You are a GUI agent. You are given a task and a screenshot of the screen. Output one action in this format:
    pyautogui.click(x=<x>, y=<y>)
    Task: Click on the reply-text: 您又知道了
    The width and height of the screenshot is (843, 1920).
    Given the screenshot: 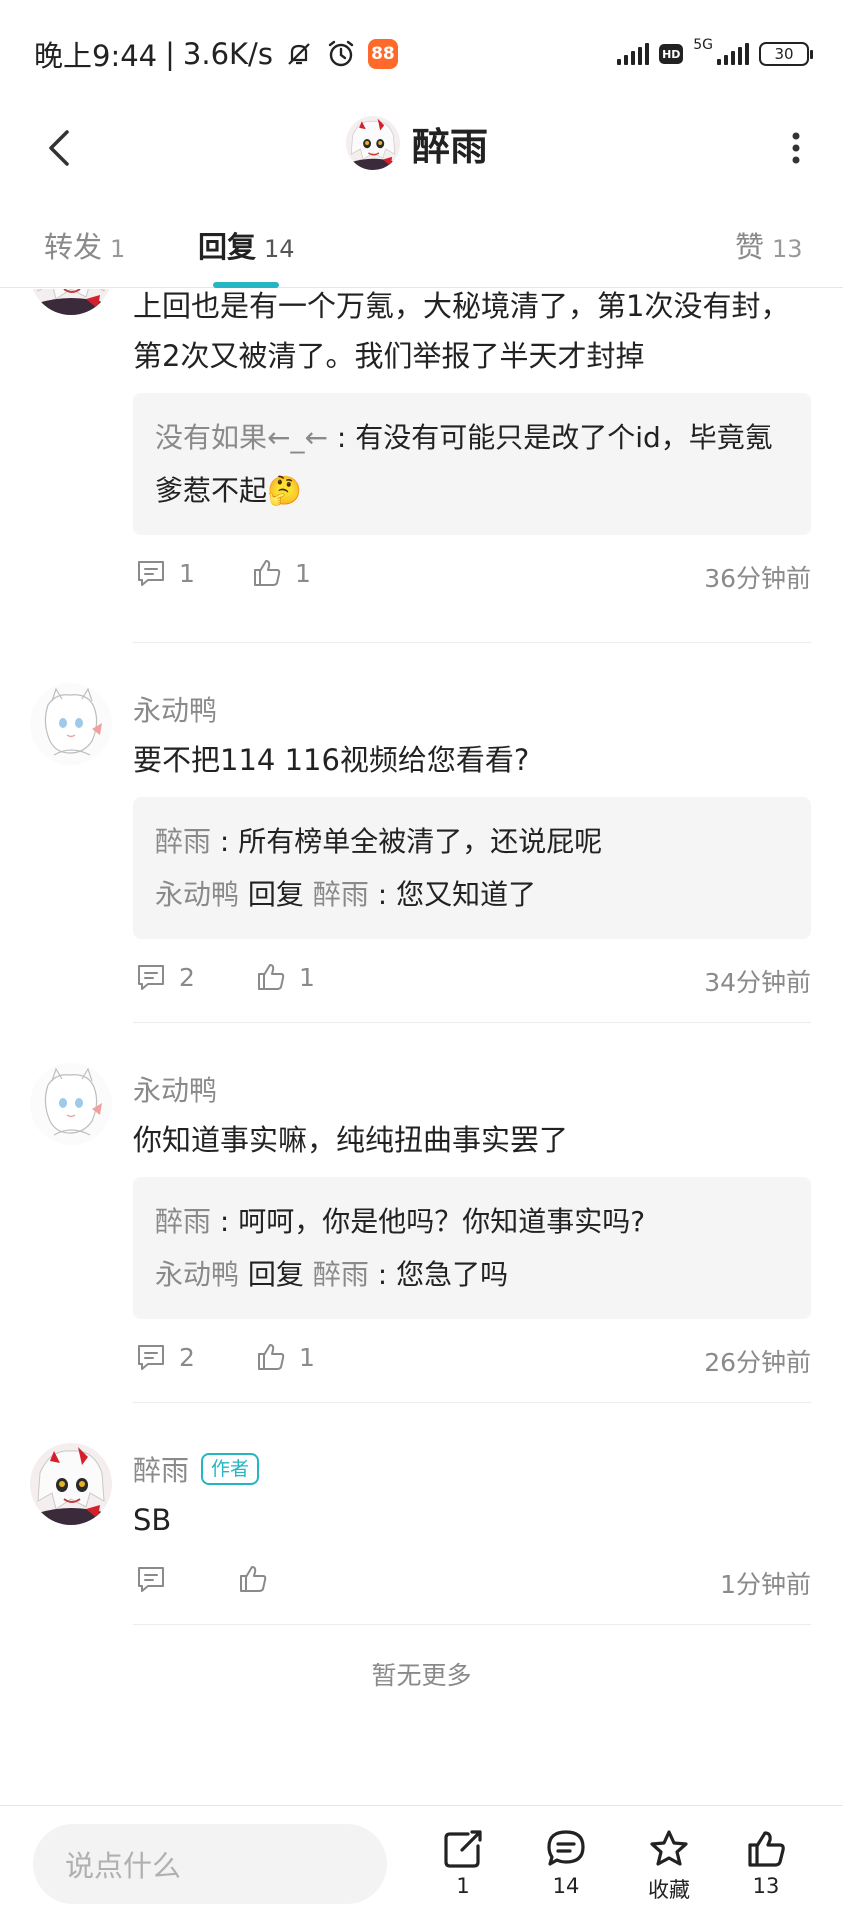 What is the action you would take?
    pyautogui.click(x=466, y=894)
    